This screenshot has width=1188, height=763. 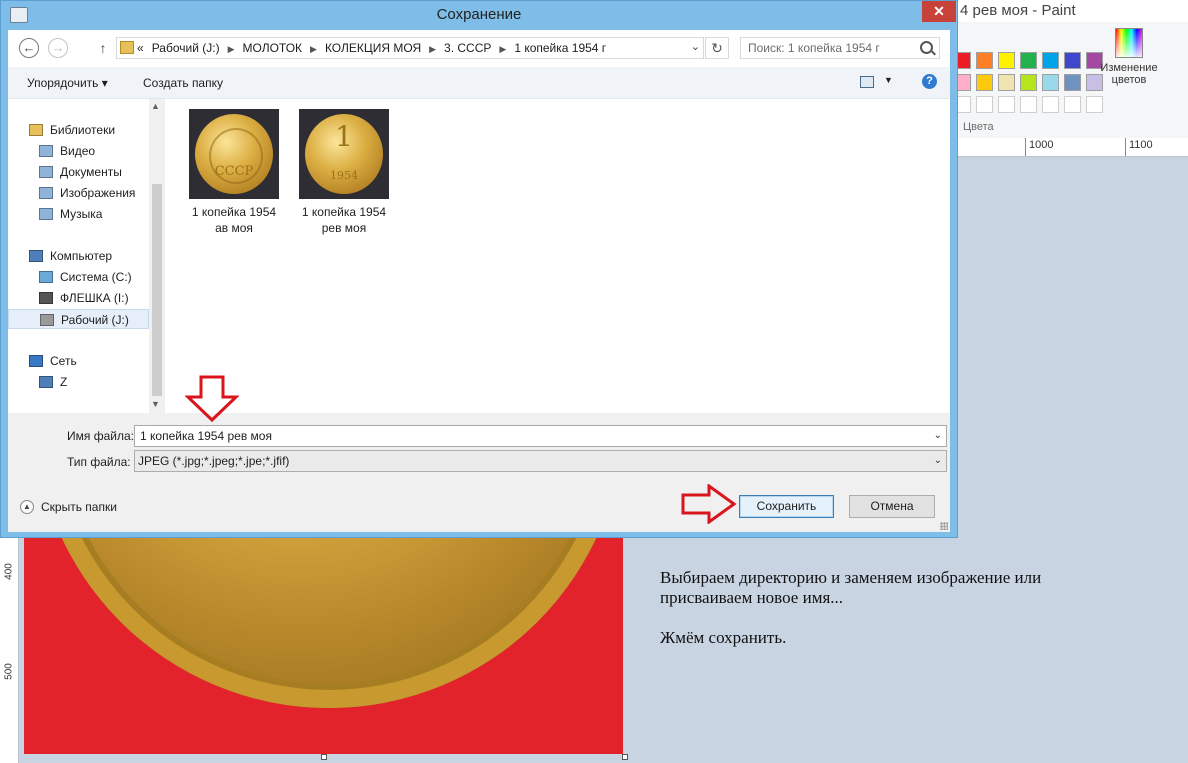 I want to click on nav-item-label: Рабочий (J:), so click(x=95, y=320).